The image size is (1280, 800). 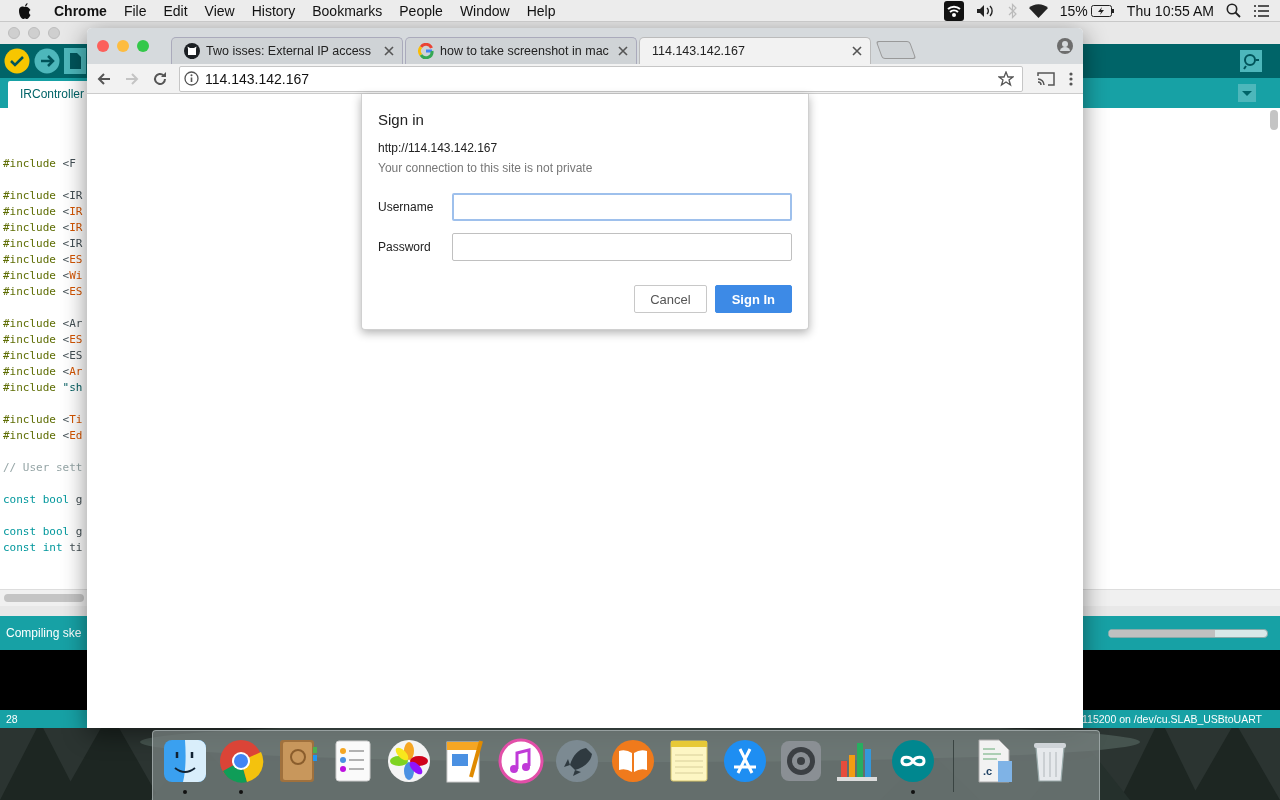 I want to click on field-label: Username, so click(x=406, y=207).